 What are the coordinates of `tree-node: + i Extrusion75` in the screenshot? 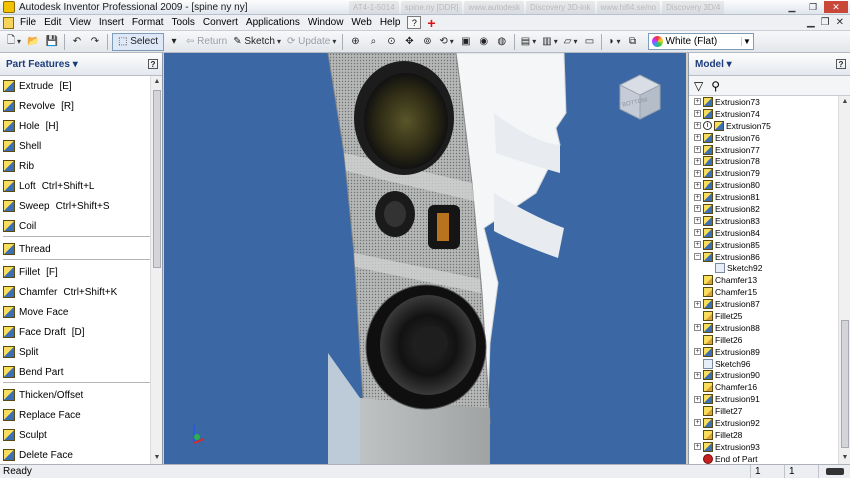 It's located at (769, 126).